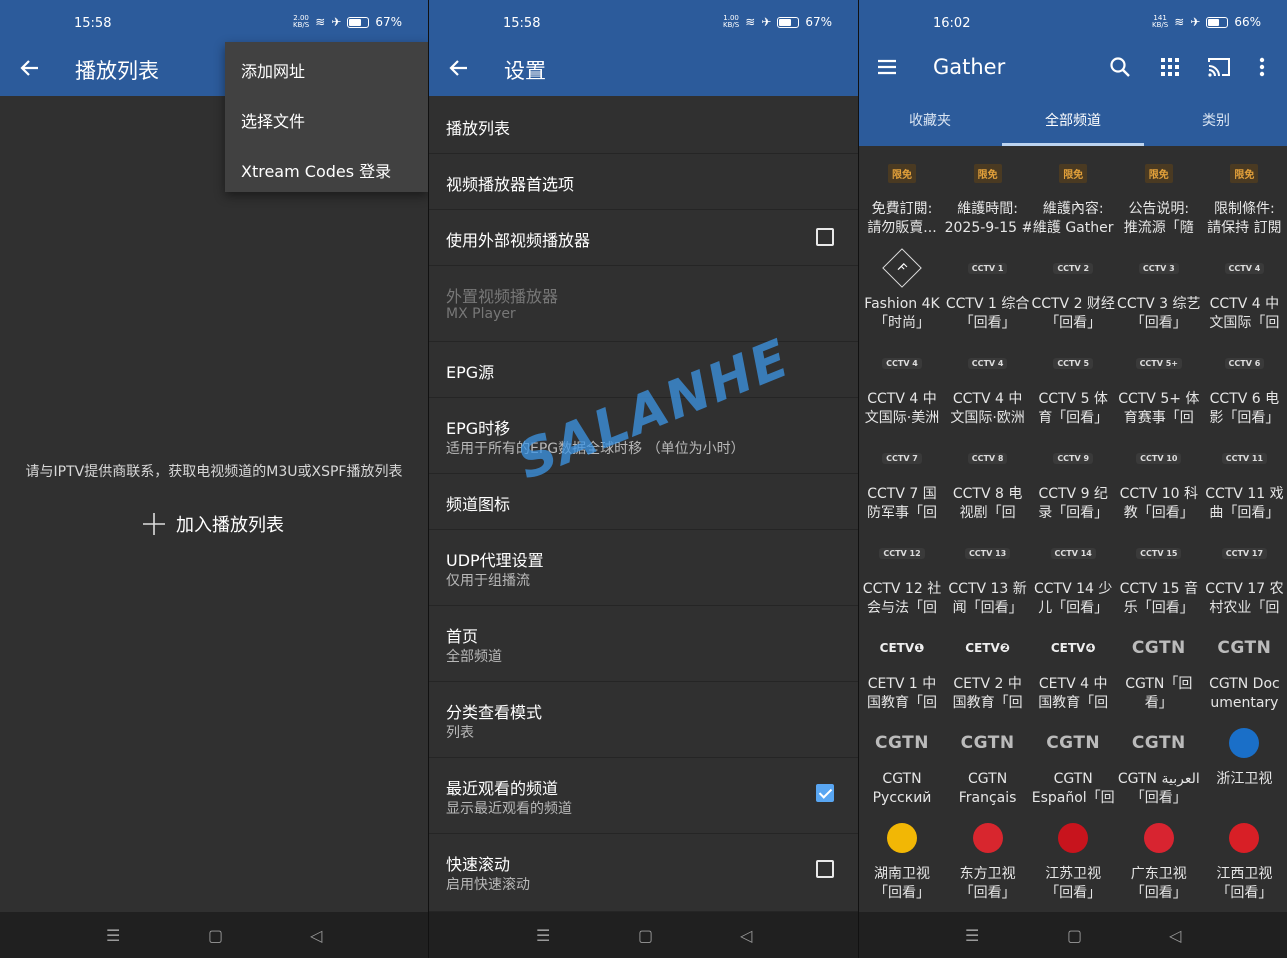 Image resolution: width=1287 pixels, height=958 pixels. Describe the element at coordinates (1219, 67) in the screenshot. I see `cast-icon` at that location.